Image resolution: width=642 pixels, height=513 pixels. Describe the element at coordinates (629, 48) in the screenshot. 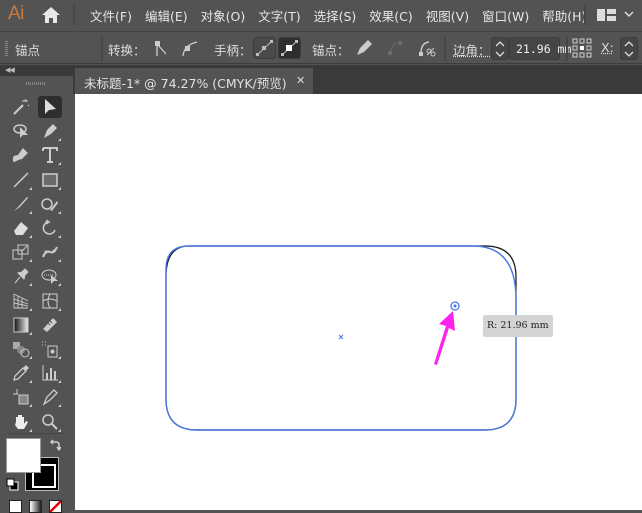

I see `x-spinner` at that location.